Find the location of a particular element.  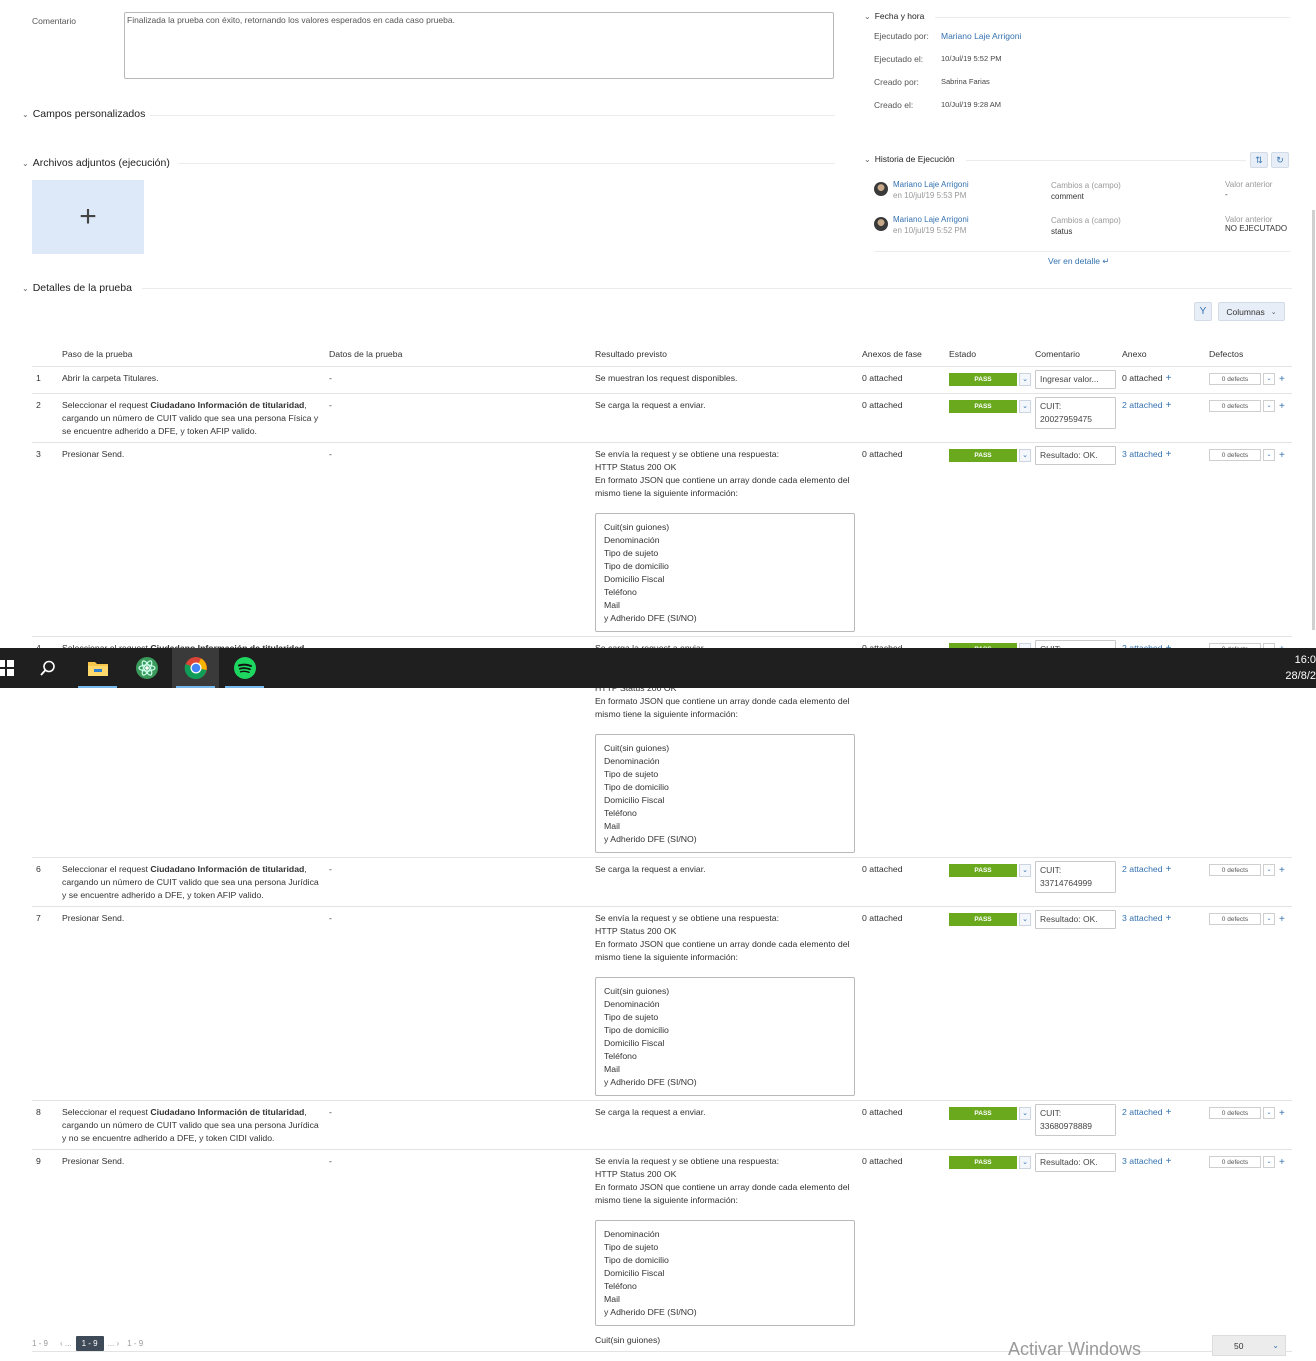

status-badge: PASS is located at coordinates (983, 1113).